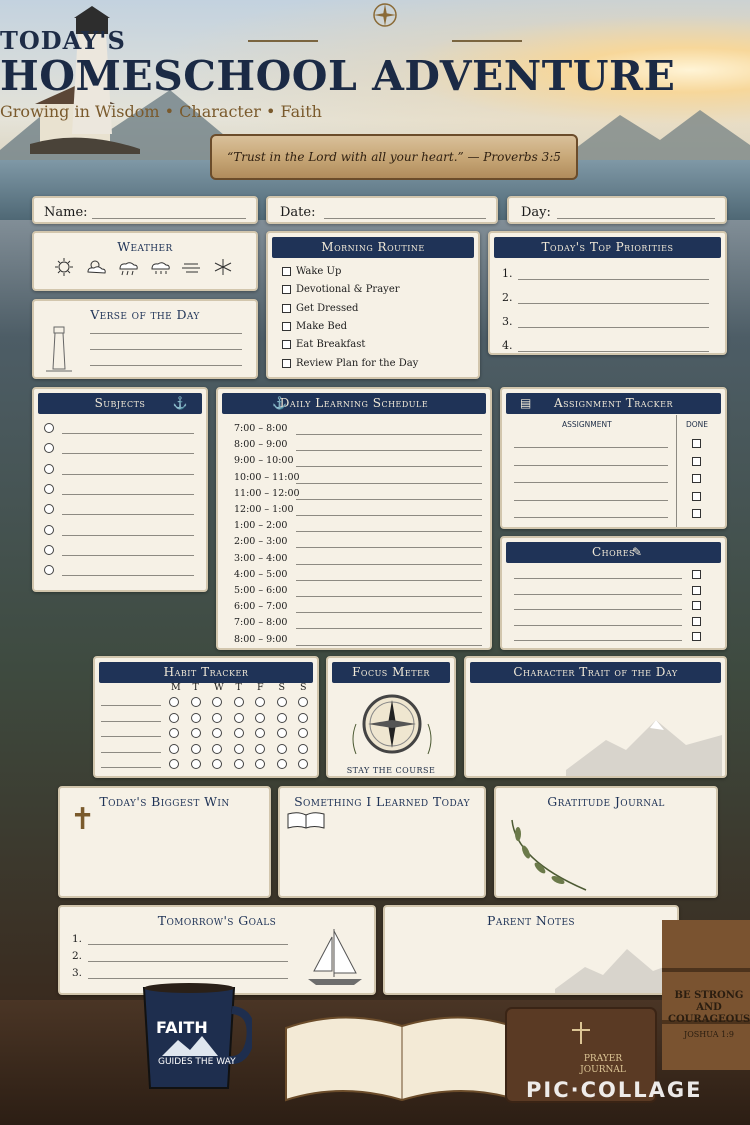 This screenshot has height=1125, width=750. I want to click on character-trait-panel: Character Trait of the Day, so click(595, 717).